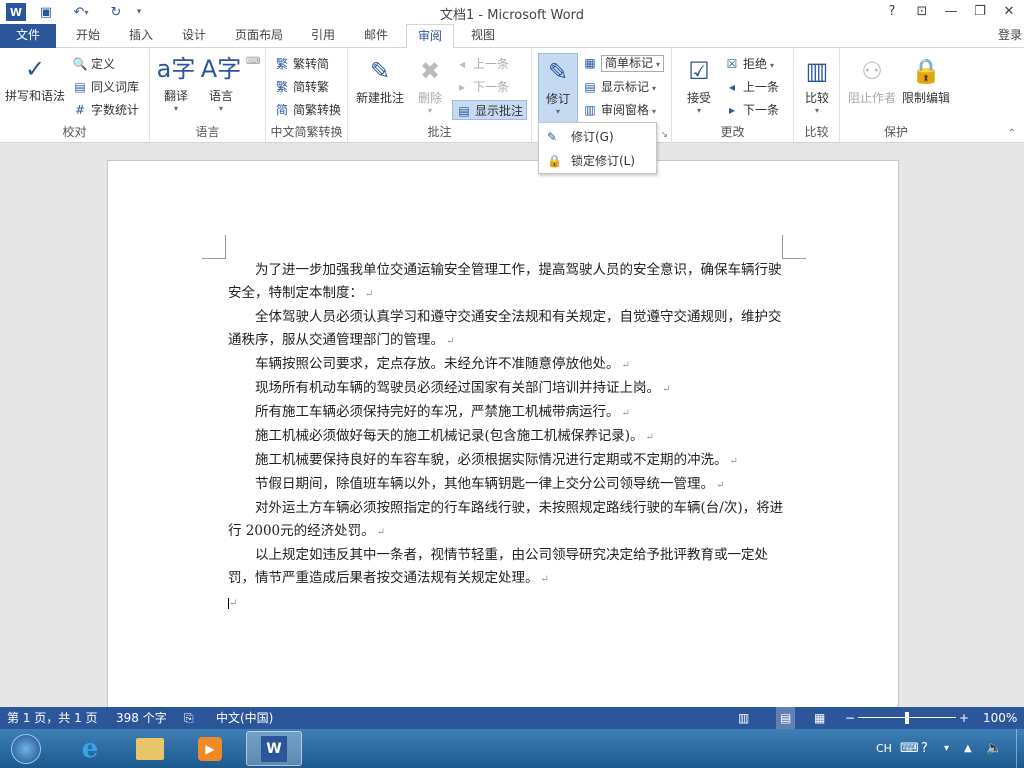 This screenshot has width=1024, height=768. I want to click on tab-design: 设计, so click(194, 36).